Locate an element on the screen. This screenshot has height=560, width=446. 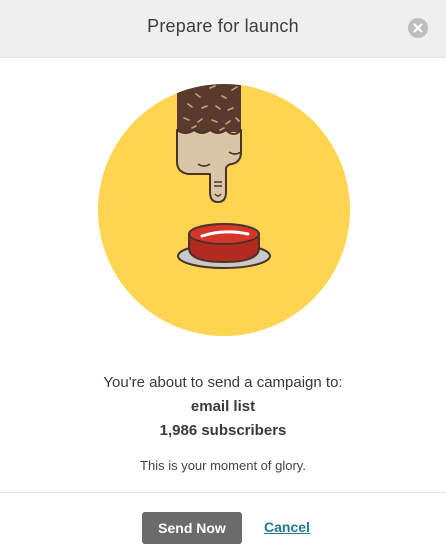
close-icon is located at coordinates (418, 28).